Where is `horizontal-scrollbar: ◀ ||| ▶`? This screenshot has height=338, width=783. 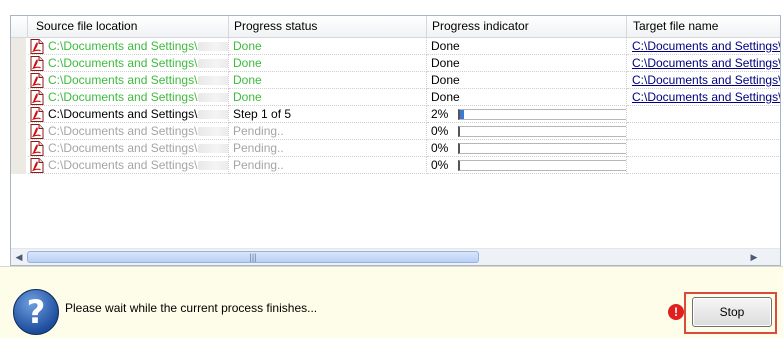 horizontal-scrollbar: ◀ ||| ▶ is located at coordinates (395, 256).